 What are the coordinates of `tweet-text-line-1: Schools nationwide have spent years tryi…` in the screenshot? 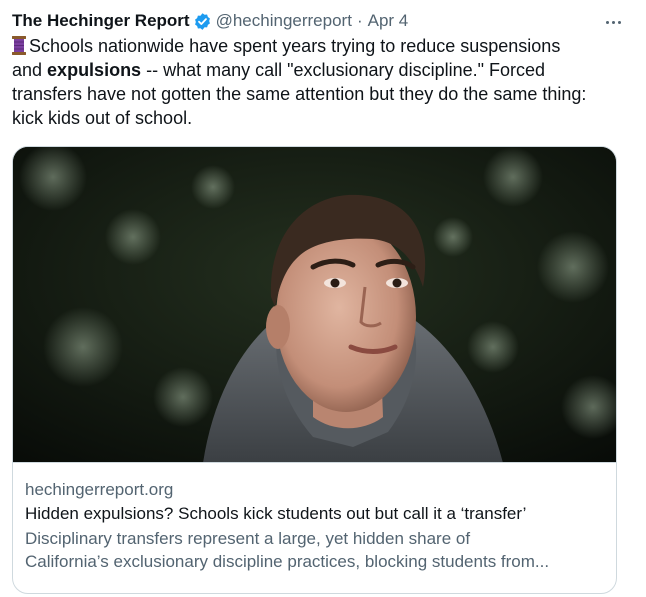 It's located at (295, 46).